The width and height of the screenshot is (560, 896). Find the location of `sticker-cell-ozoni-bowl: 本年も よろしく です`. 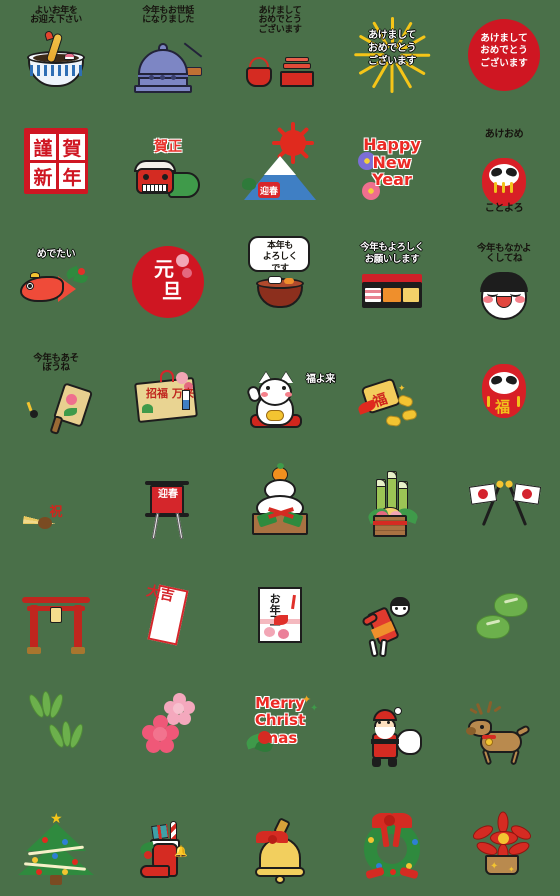

sticker-cell-ozoni-bowl: 本年も よろしく です is located at coordinates (280, 278).